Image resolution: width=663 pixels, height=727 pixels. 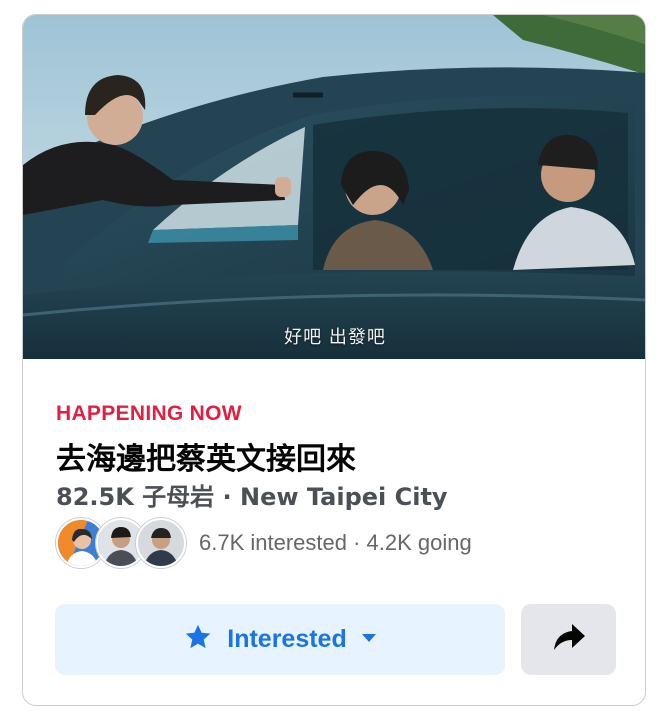 I want to click on photo-subtitle: 好吧 出發吧, so click(x=335, y=337).